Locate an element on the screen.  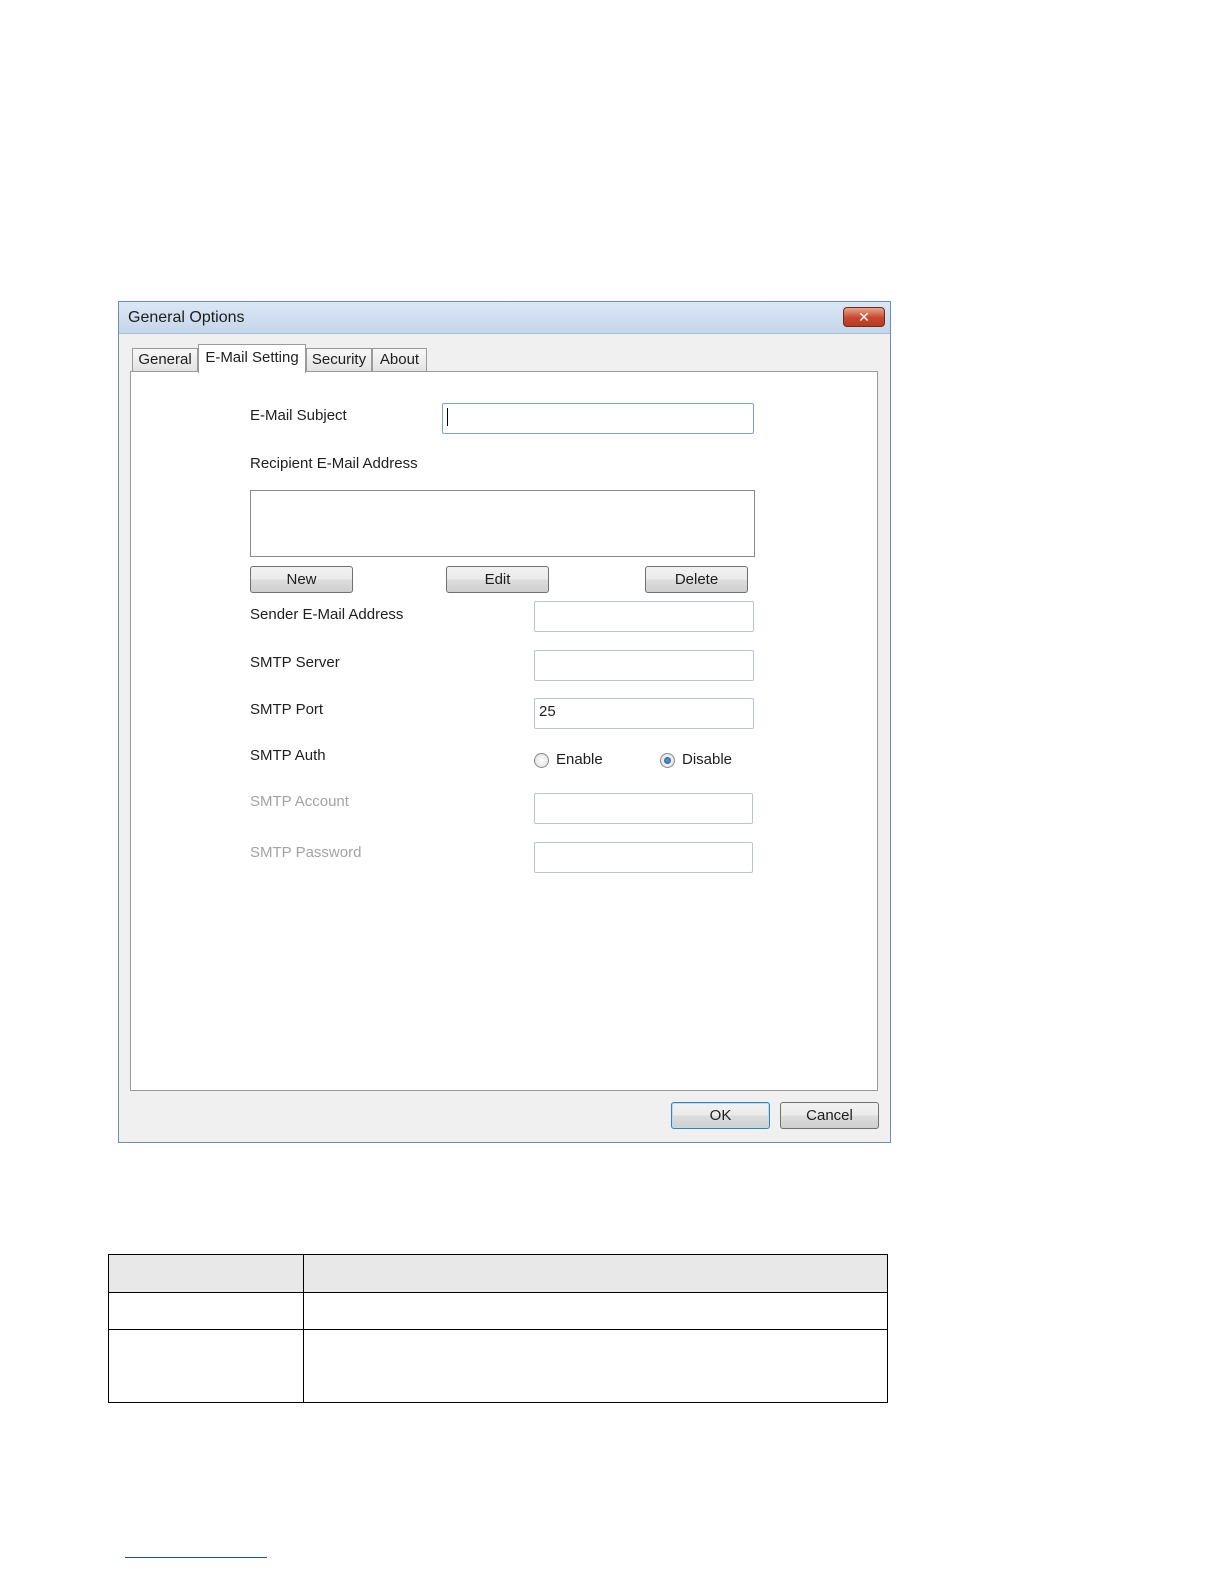
smtp-port-label: SMTP Port is located at coordinates (287, 709).